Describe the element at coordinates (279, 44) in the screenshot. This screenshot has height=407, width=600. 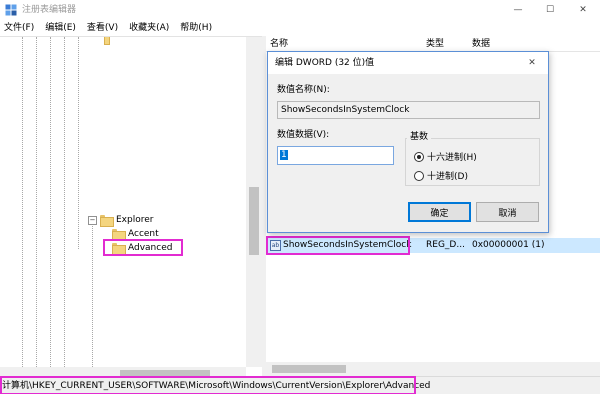
I see `column-header-name: 名称` at that location.